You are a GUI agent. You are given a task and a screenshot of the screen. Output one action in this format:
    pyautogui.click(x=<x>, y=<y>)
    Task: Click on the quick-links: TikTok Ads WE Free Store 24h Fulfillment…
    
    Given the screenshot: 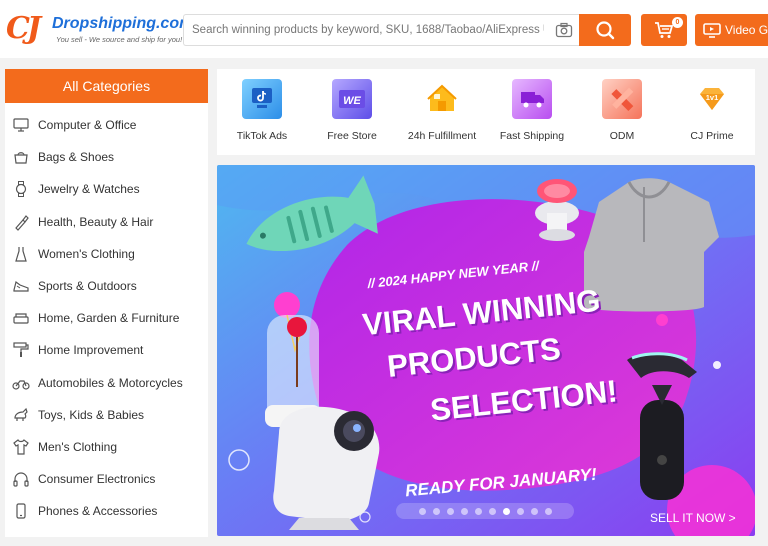 What is the action you would take?
    pyautogui.click(x=486, y=112)
    